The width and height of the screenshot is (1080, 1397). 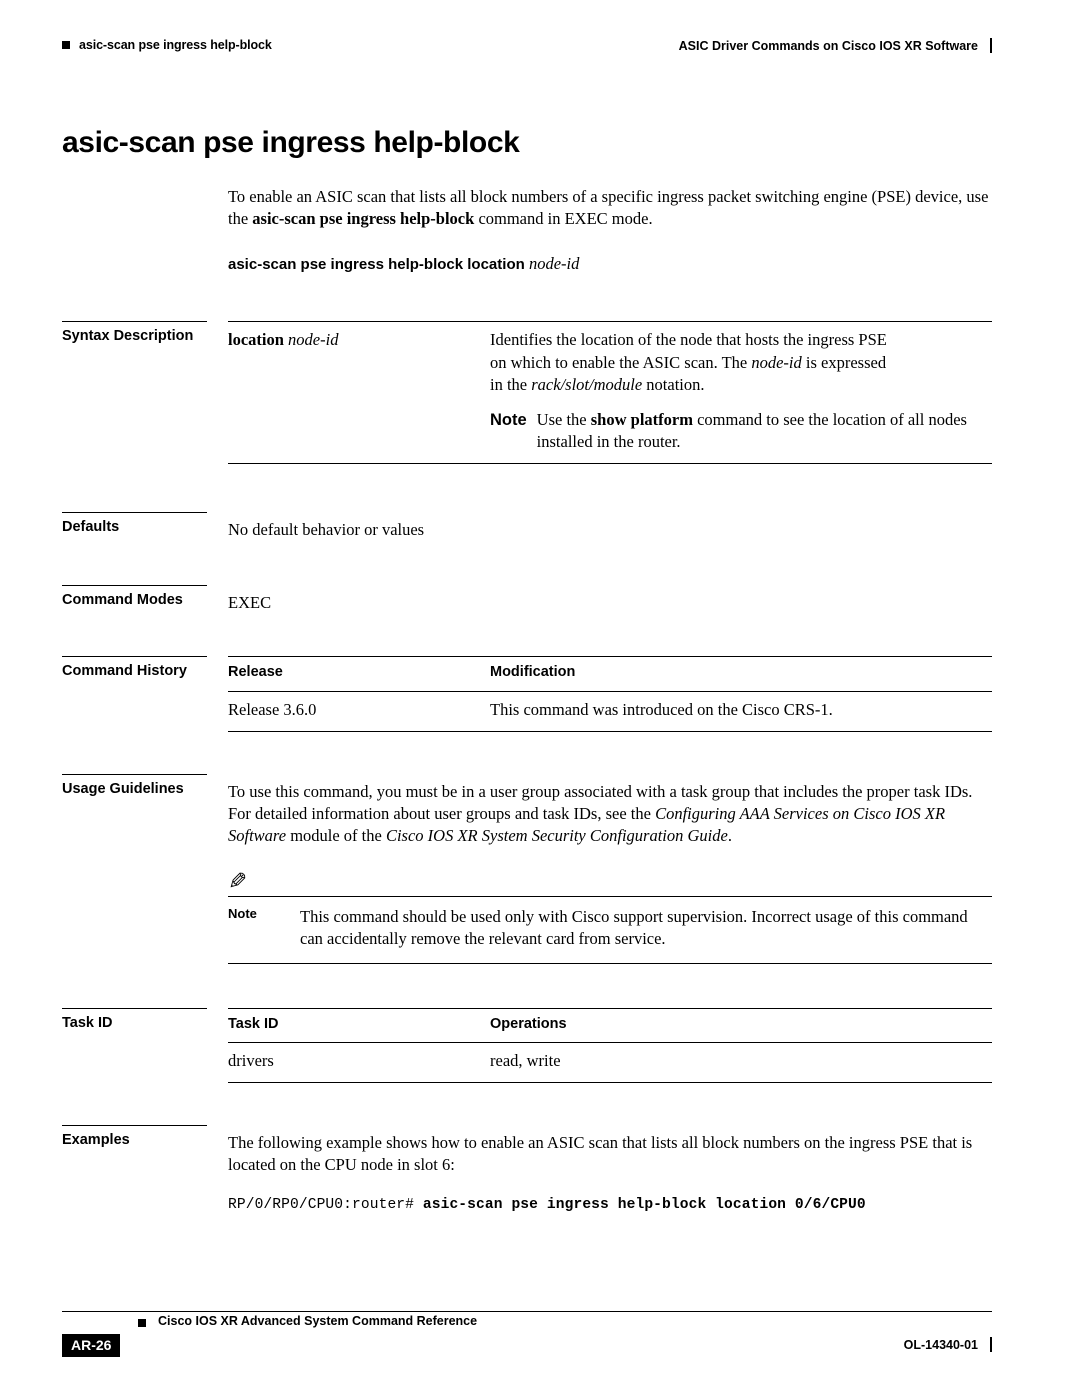 I want to click on syntax-desc-line-3a: in the, so click(x=511, y=385).